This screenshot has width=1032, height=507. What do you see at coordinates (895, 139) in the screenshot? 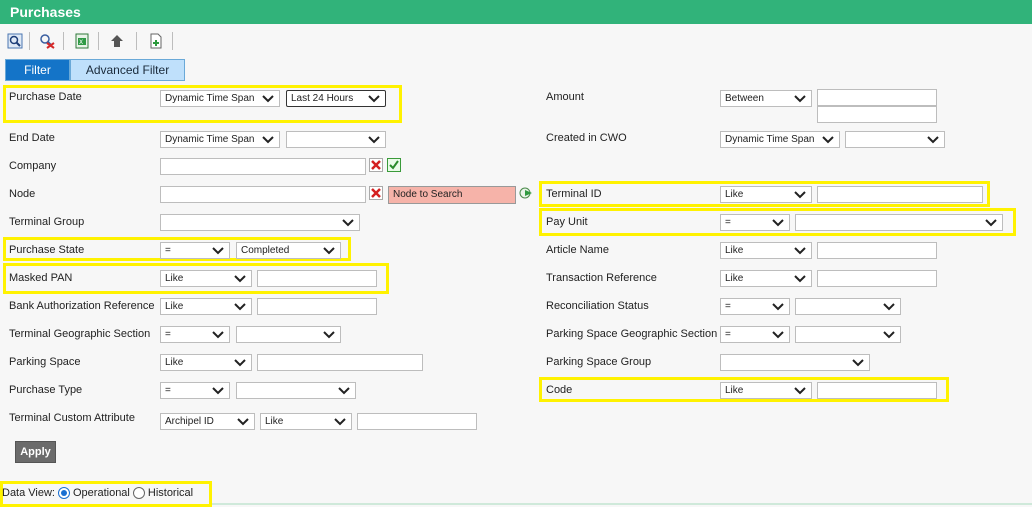
I see `created-cwo-value-select` at bounding box center [895, 139].